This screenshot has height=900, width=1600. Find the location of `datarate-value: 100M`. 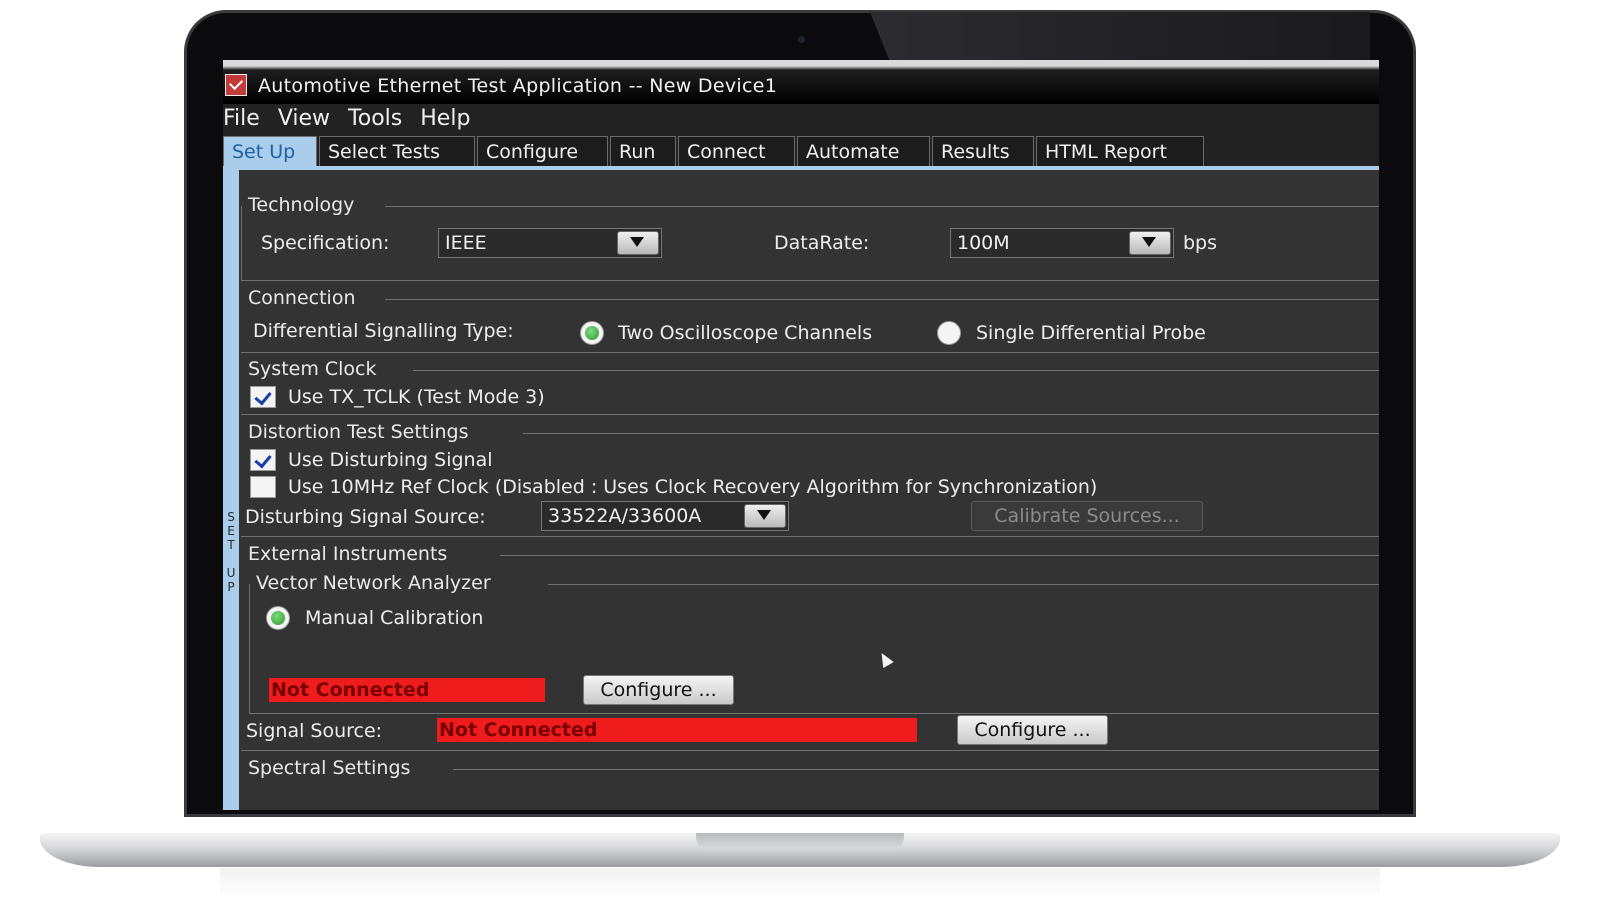

datarate-value: 100M is located at coordinates (983, 243).